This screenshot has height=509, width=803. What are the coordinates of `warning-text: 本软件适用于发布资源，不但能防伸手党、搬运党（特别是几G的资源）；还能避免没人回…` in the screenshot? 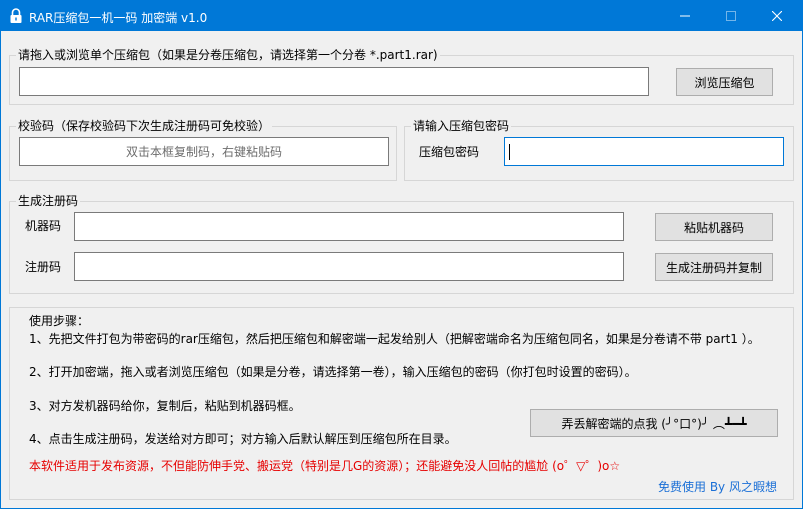 It's located at (325, 466).